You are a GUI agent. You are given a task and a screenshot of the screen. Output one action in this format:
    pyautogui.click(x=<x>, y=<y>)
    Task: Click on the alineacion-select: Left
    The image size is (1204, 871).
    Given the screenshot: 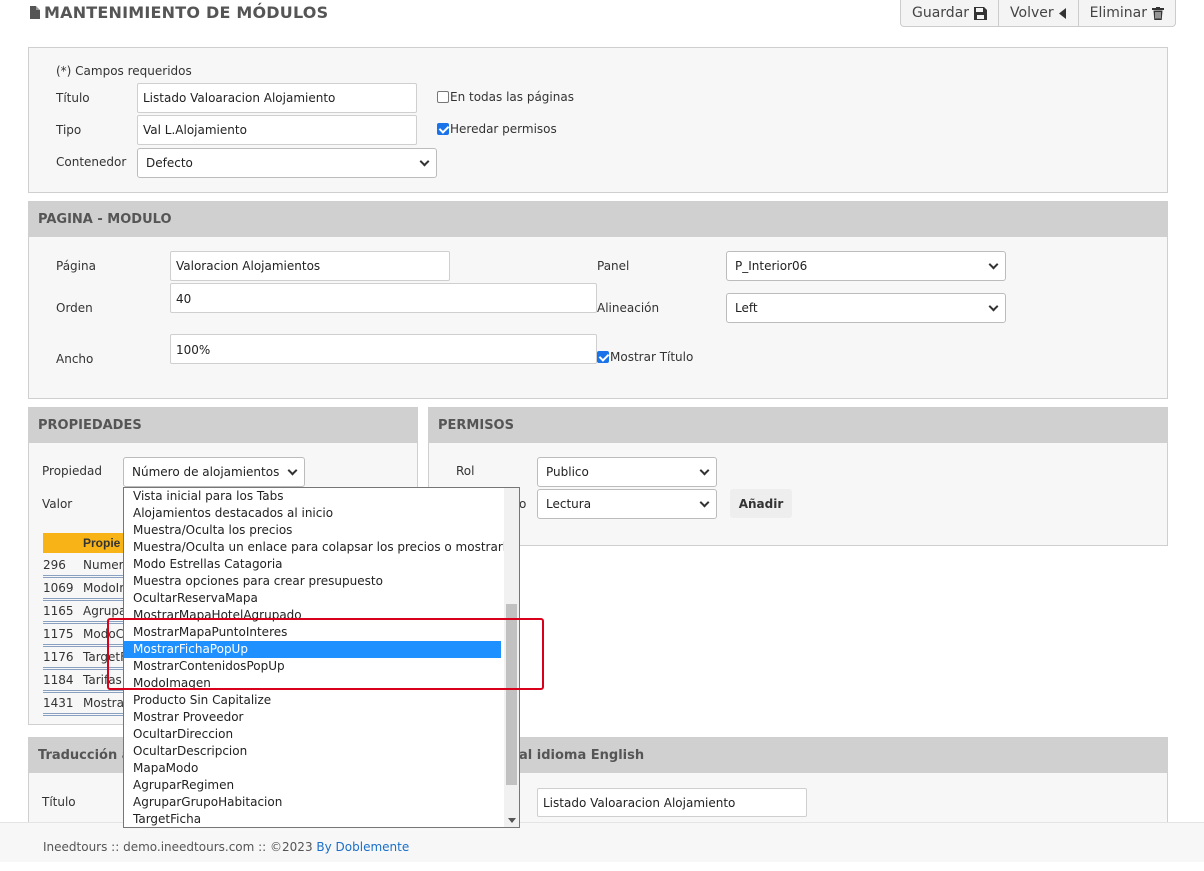 What is the action you would take?
    pyautogui.click(x=866, y=308)
    